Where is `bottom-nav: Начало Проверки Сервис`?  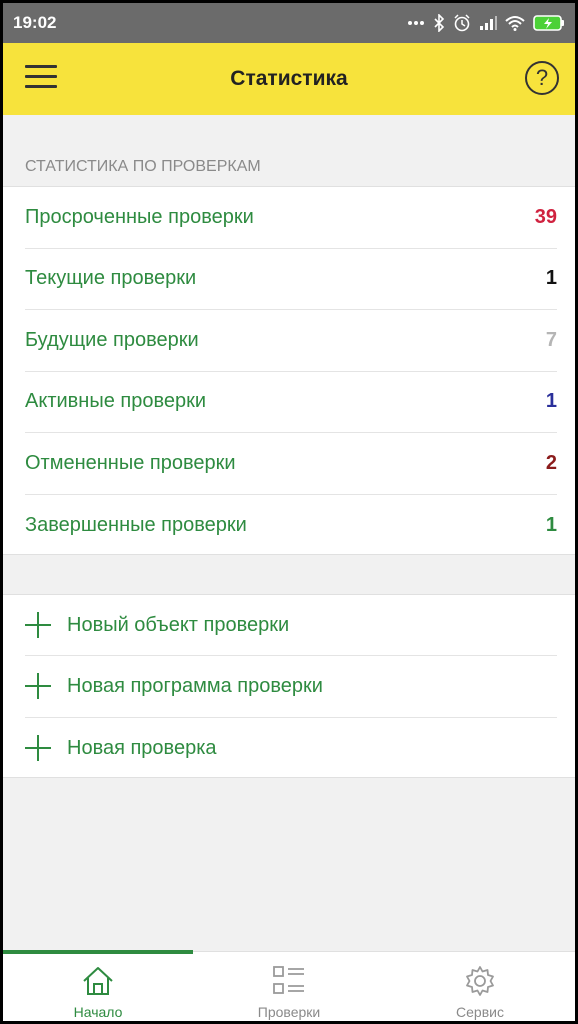
bottom-nav: Начало Проверки Сервис is located at coordinates (289, 985).